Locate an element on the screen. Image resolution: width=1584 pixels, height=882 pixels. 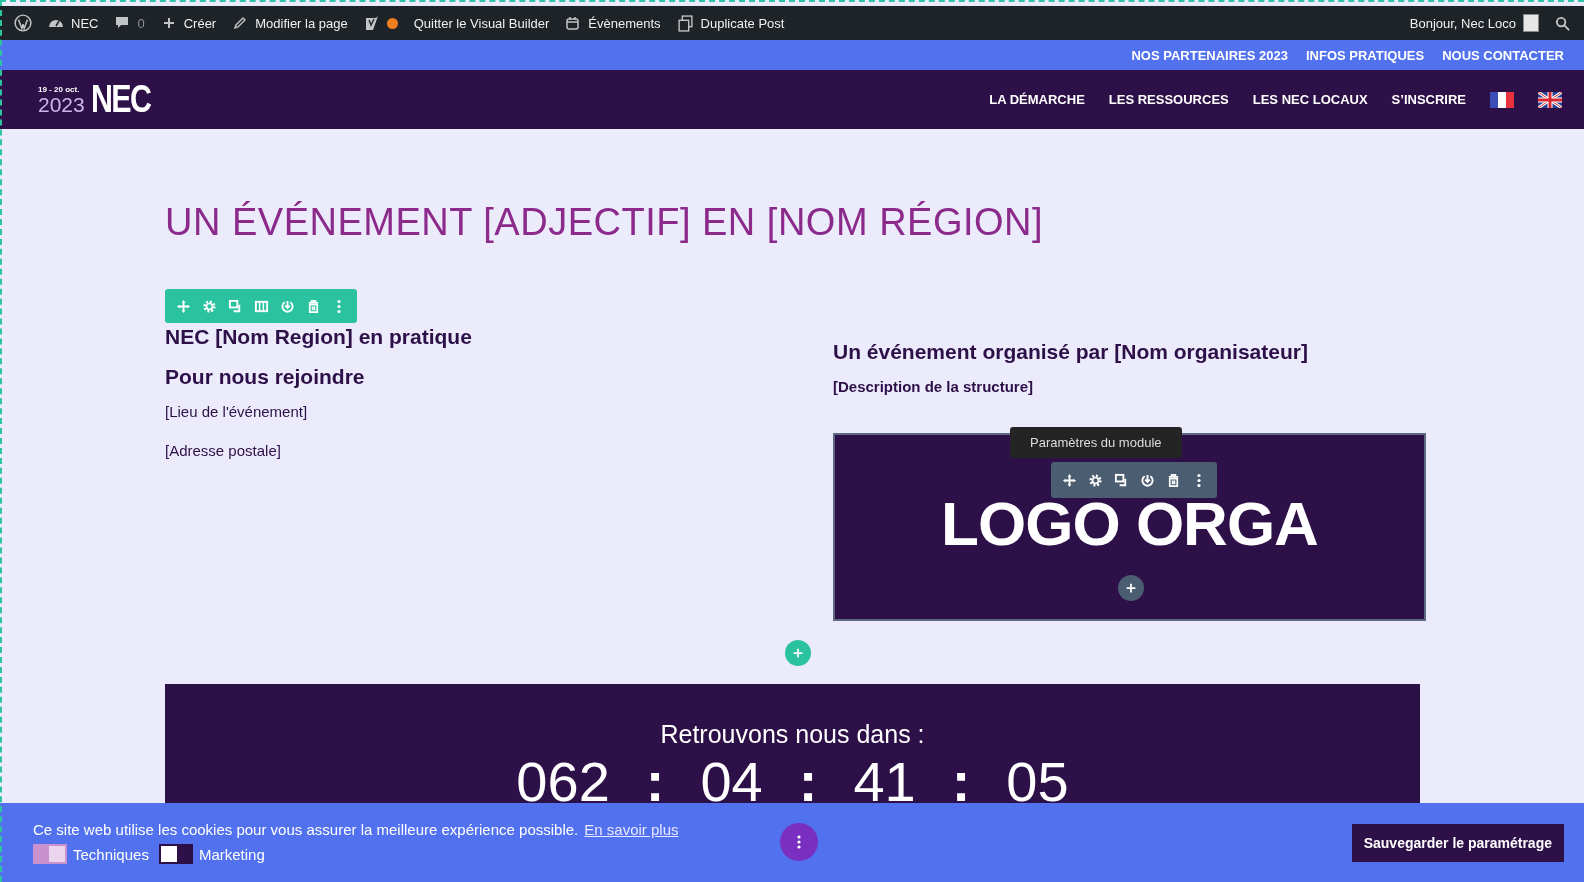
cookie-toggle: Techniques is located at coordinates (91, 854).